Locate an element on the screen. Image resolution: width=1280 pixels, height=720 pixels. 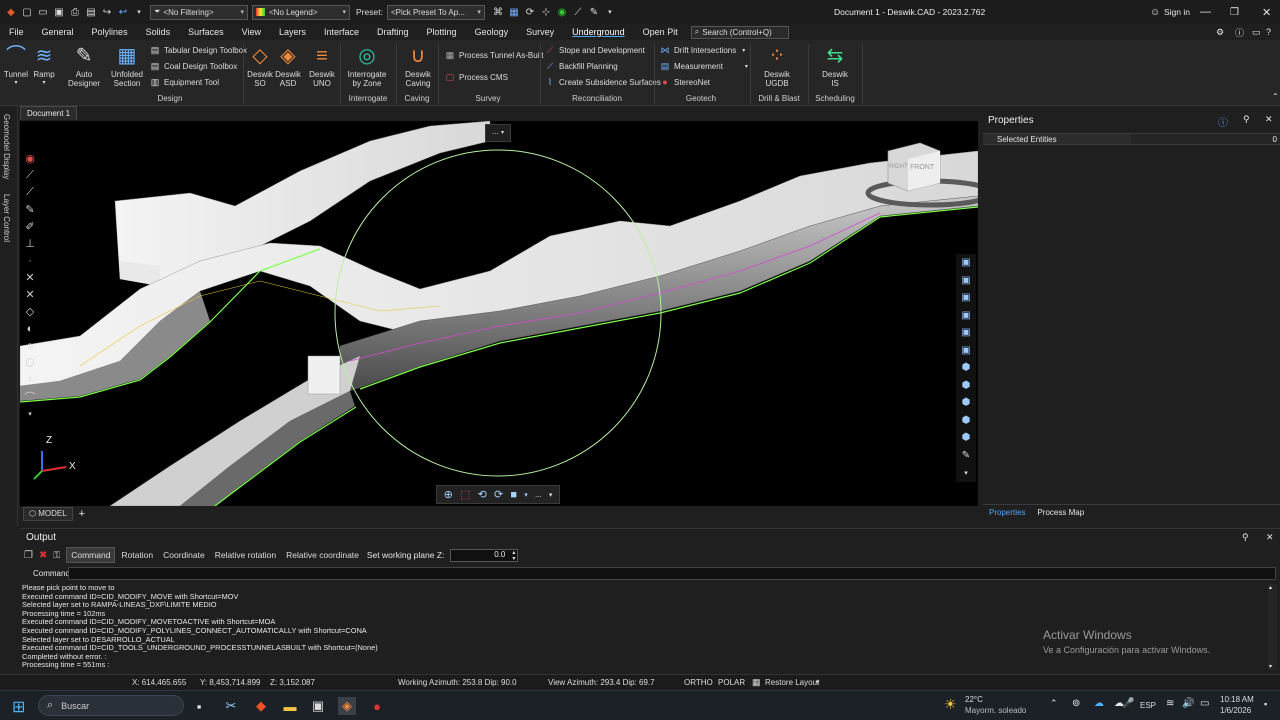
view-iso-4-icon: ⬢ is located at coordinates (966, 421).